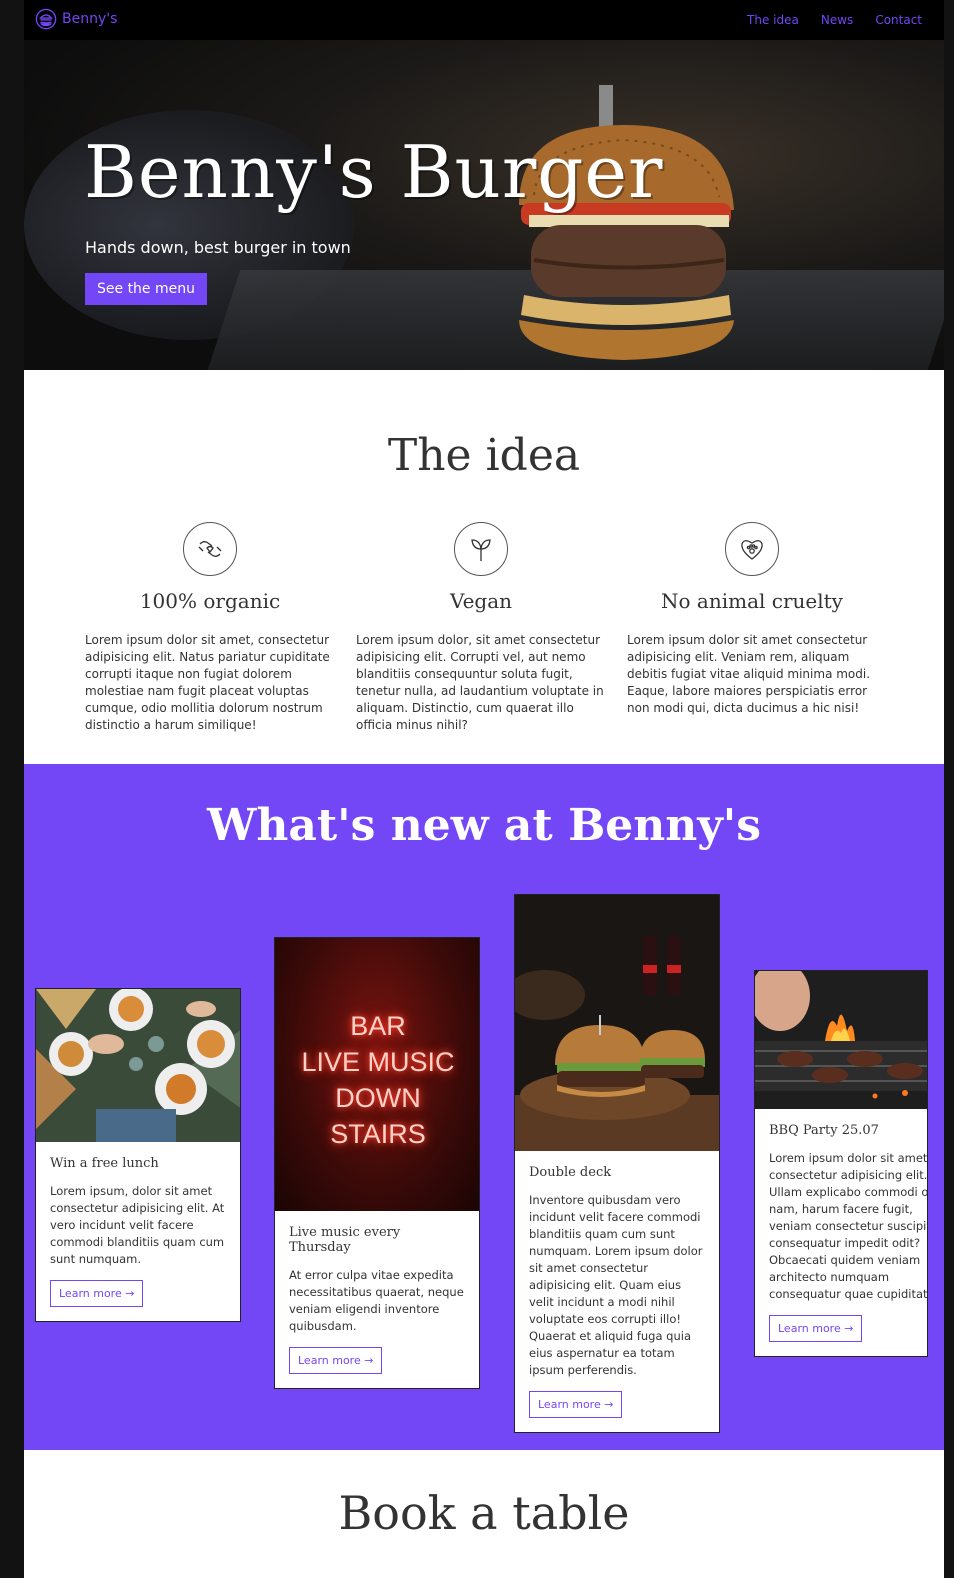 This screenshot has height=1578, width=954. Describe the element at coordinates (481, 601) in the screenshot. I see `feature-title: Vegan` at that location.